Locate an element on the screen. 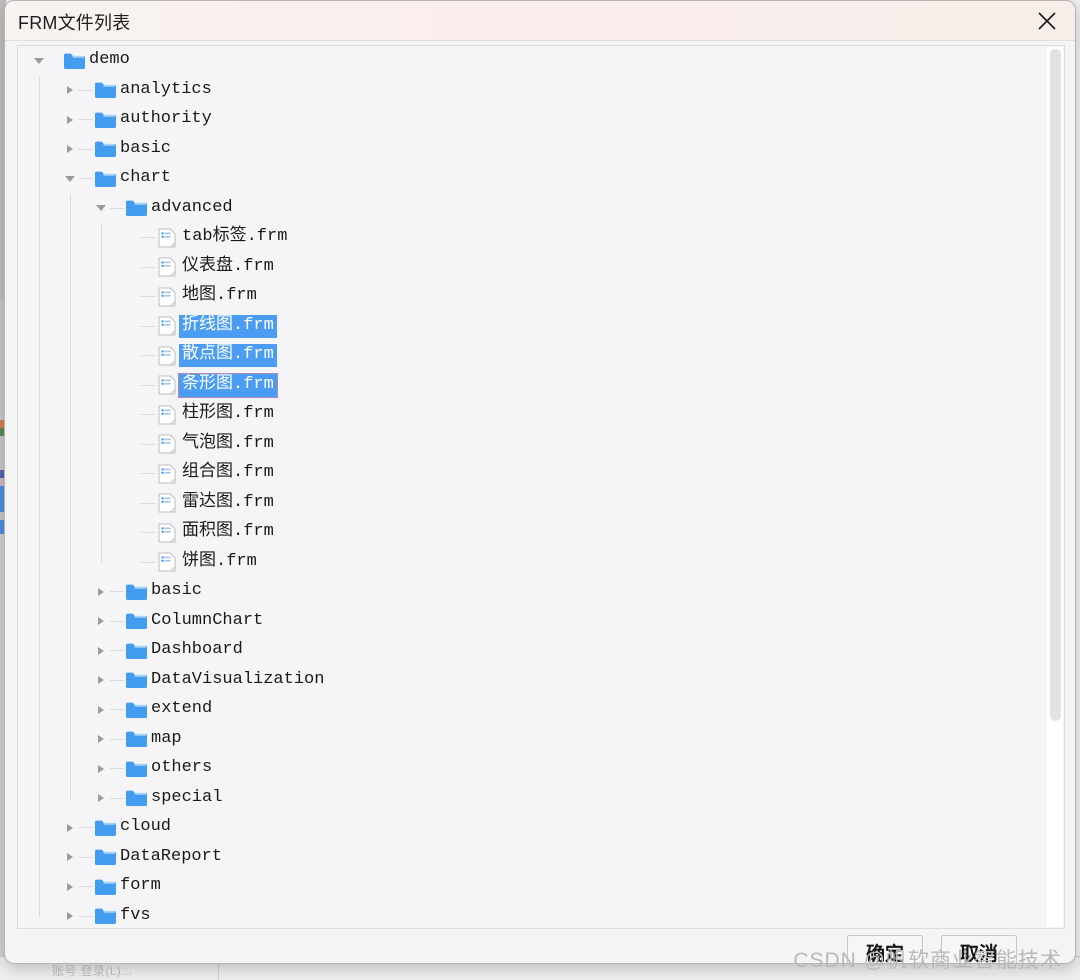  close-icon is located at coordinates (1047, 21).